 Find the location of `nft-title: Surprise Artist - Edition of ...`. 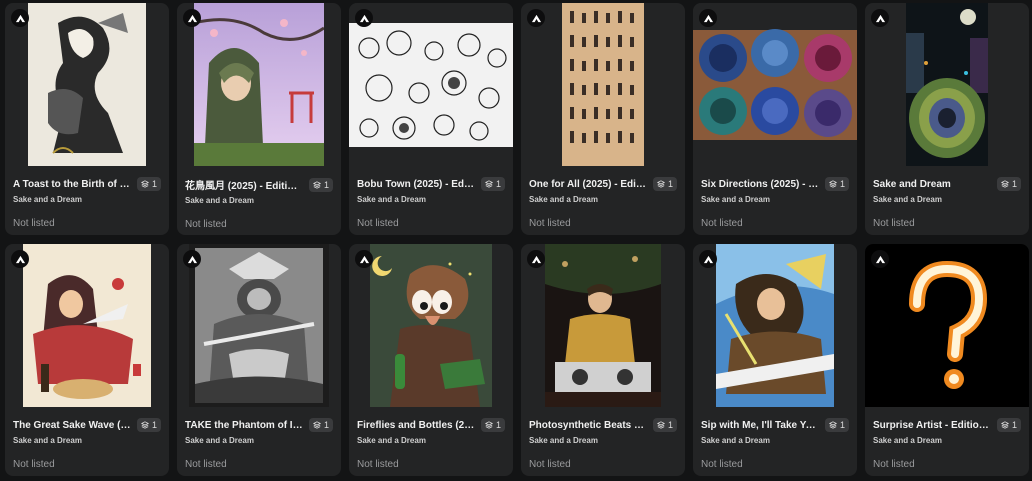

nft-title: Surprise Artist - Edition of ... is located at coordinates (932, 425).